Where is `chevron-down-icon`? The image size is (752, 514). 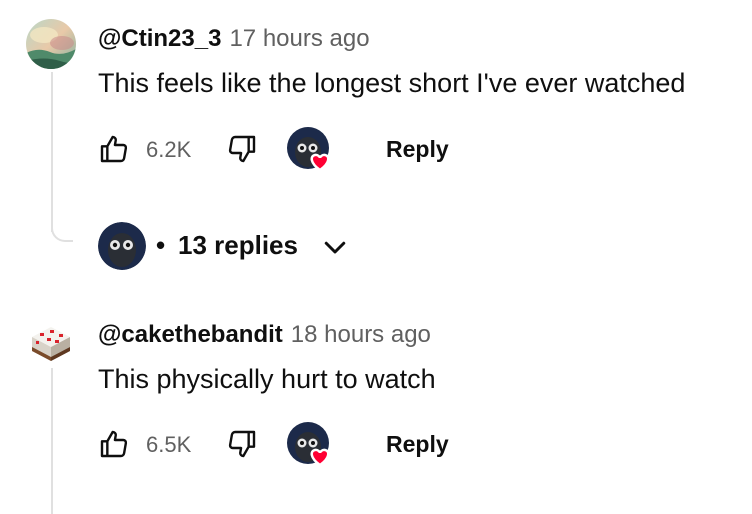
chevron-down-icon is located at coordinates (335, 247).